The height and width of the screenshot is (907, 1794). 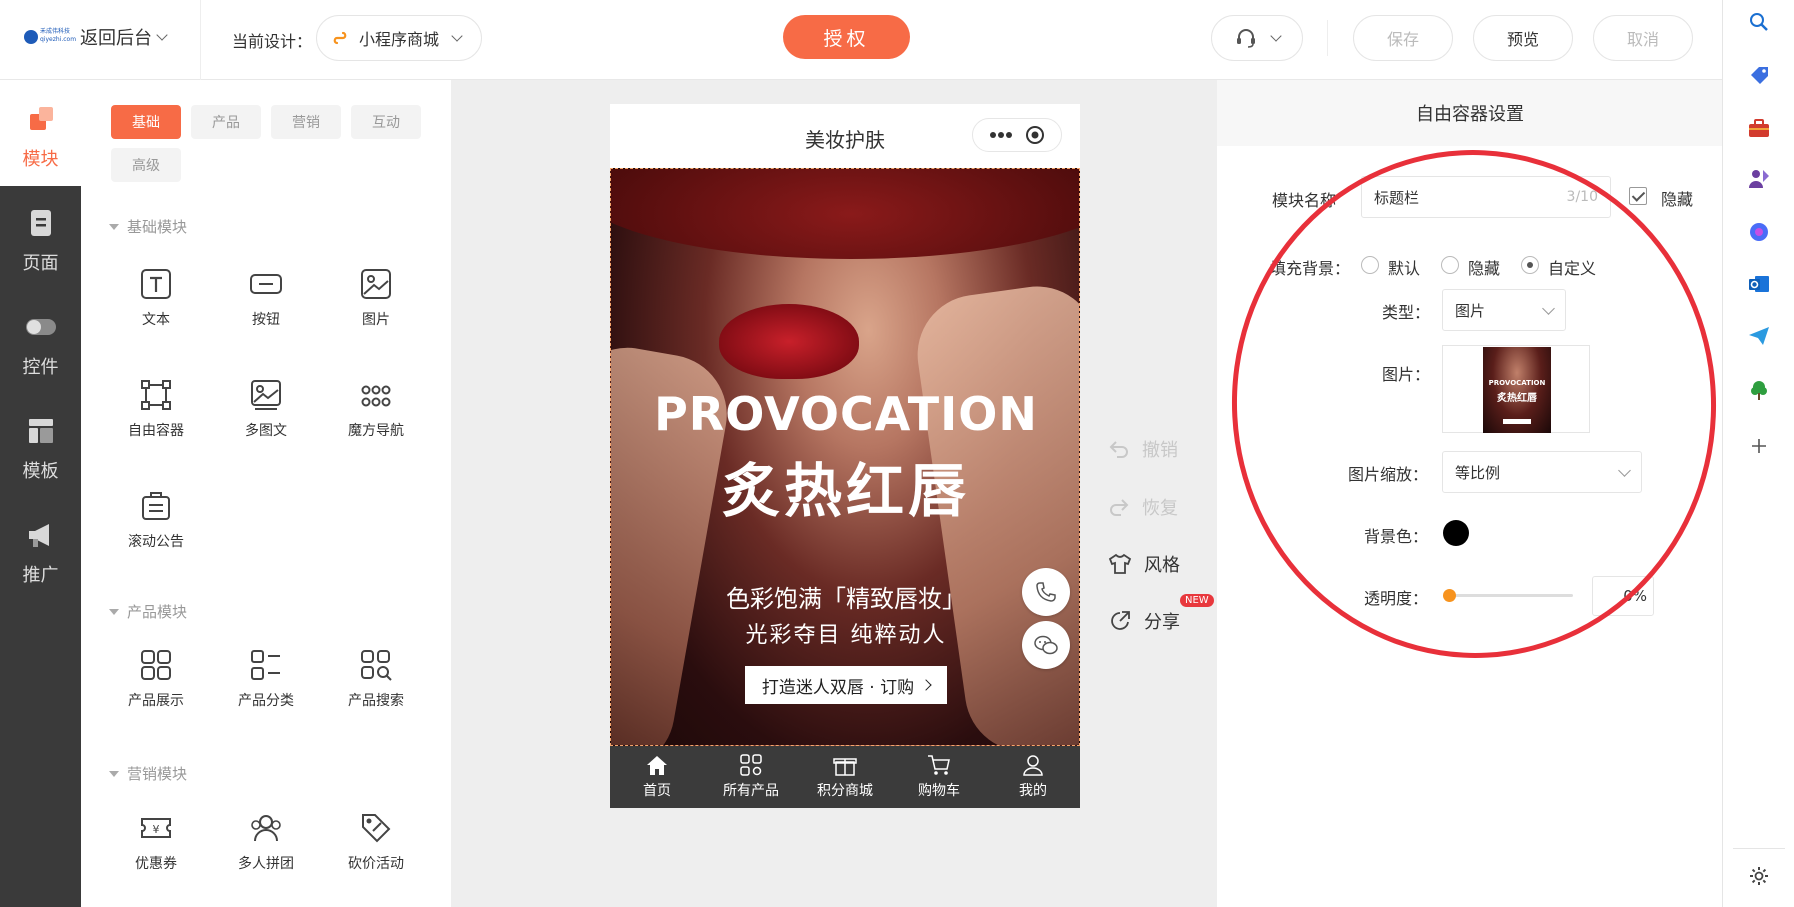 What do you see at coordinates (146, 165) in the screenshot?
I see `tab-advanced: 高级` at bounding box center [146, 165].